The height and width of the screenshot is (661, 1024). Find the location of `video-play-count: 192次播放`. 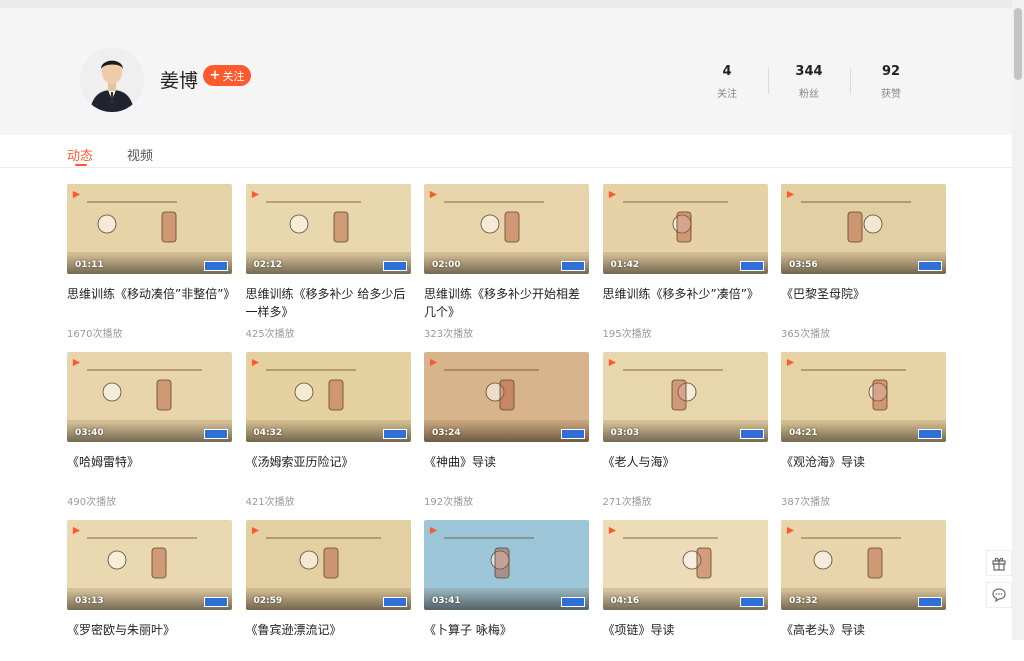

video-play-count: 192次播放 is located at coordinates (449, 502).